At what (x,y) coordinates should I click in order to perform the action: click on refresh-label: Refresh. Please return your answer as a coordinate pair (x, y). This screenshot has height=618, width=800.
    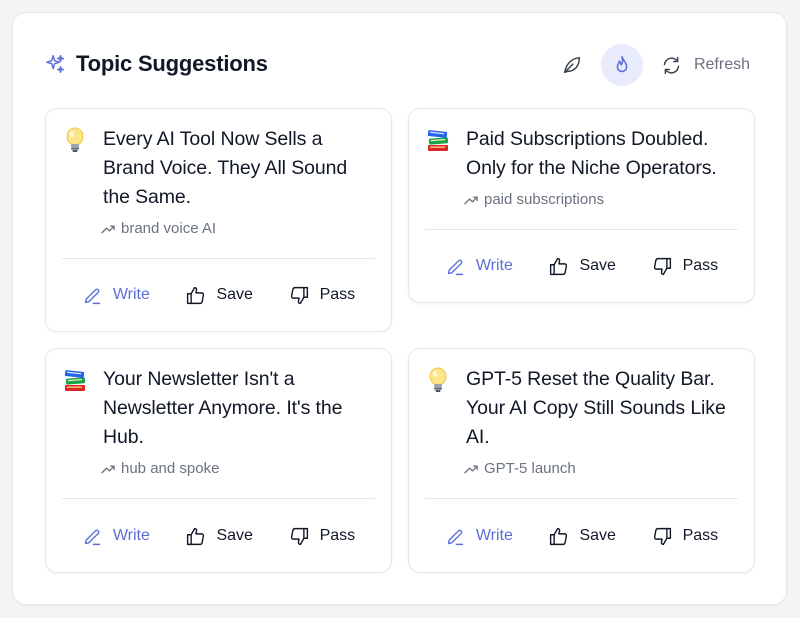
    Looking at the image, I should click on (721, 64).